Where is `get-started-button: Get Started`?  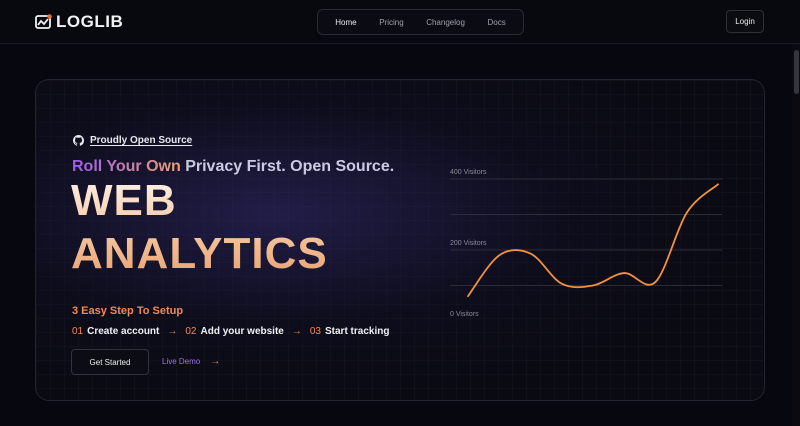 get-started-button: Get Started is located at coordinates (110, 362).